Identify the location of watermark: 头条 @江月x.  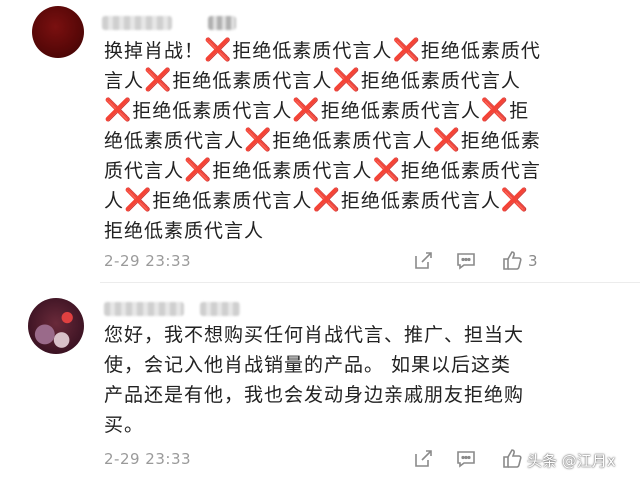
(571, 461).